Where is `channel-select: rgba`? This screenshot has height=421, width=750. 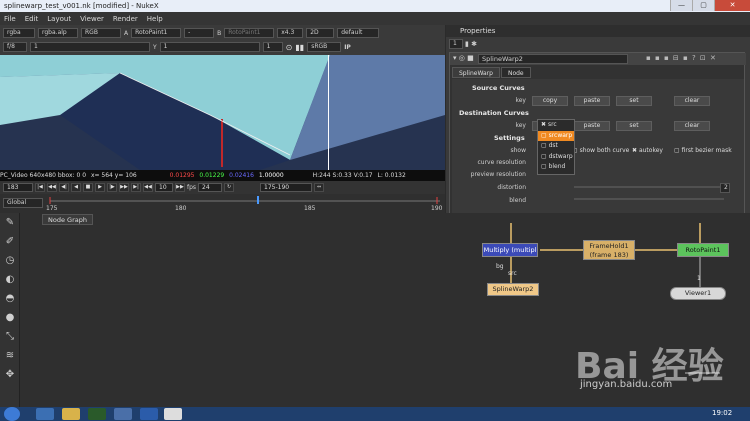
channel-select: rgba is located at coordinates (19, 33).